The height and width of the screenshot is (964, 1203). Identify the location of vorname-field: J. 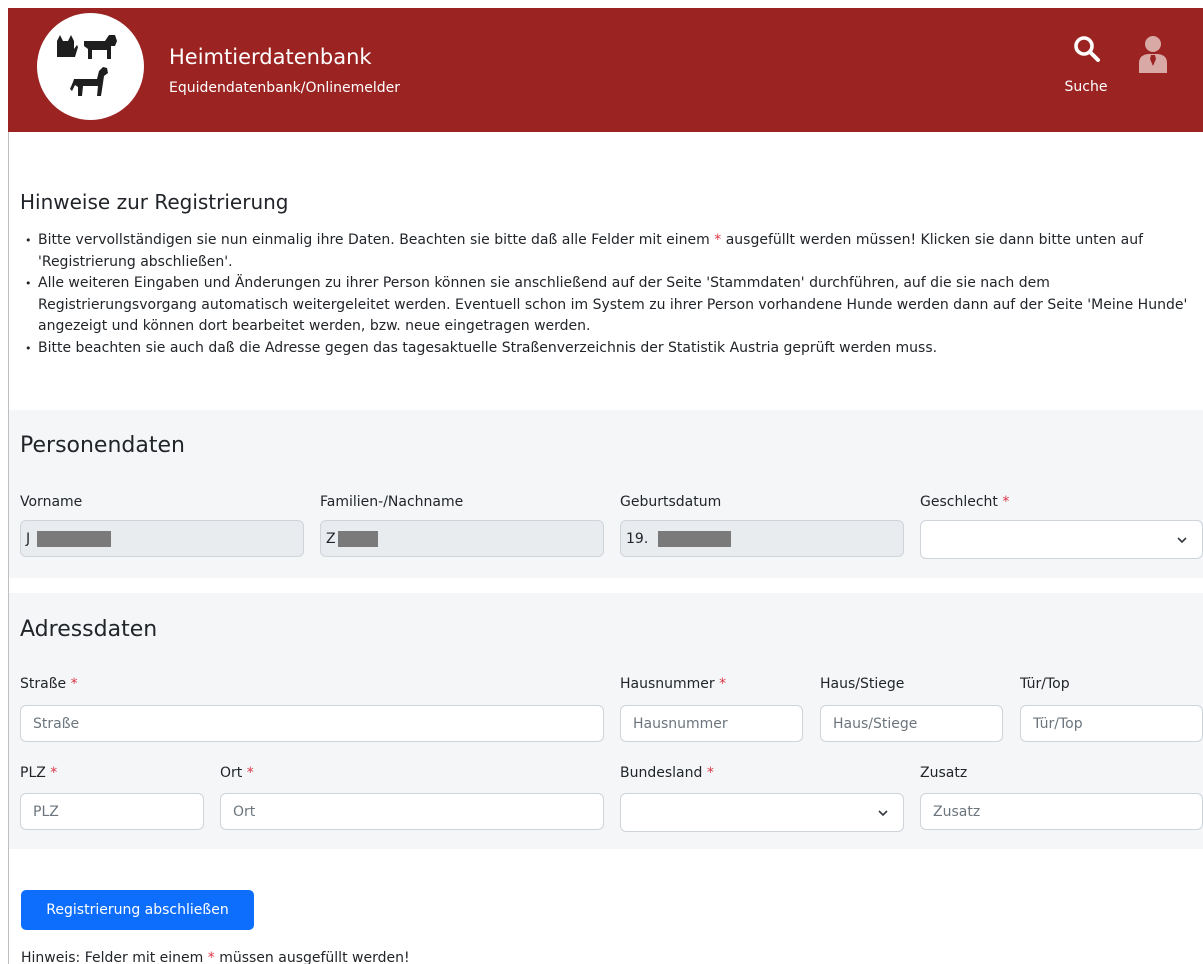
(162, 538).